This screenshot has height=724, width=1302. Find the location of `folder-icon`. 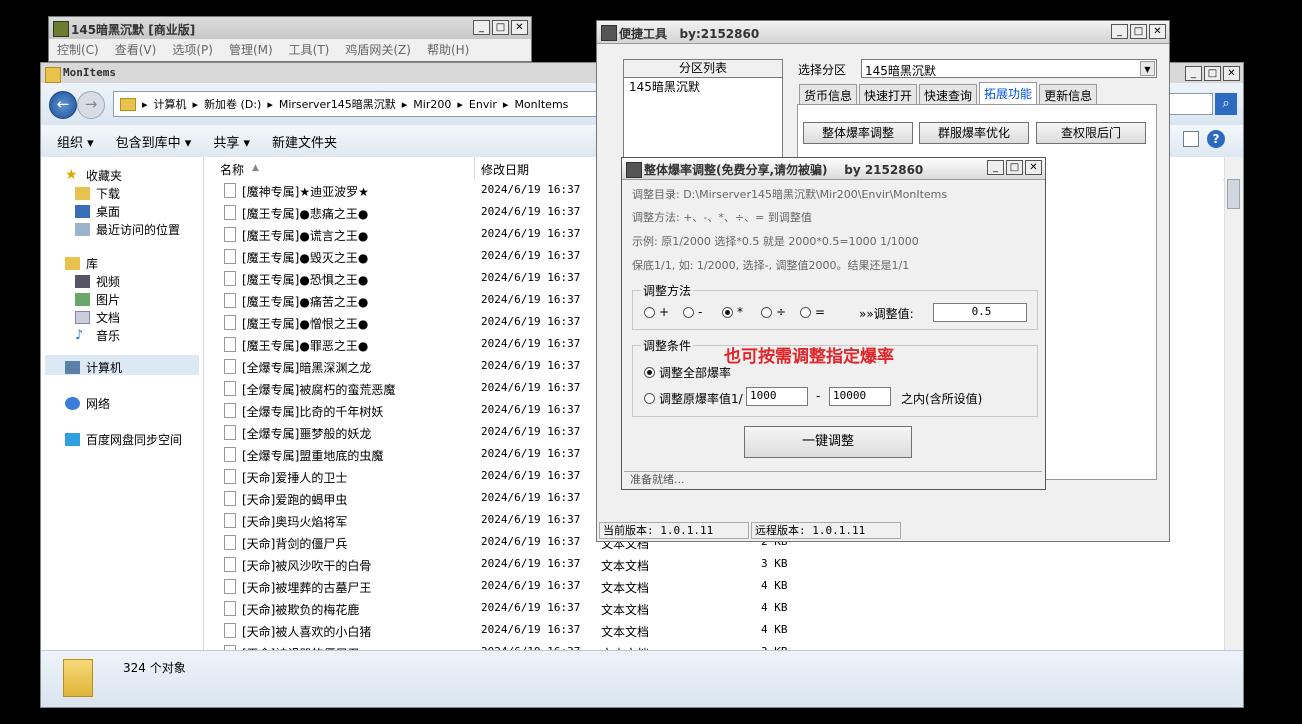

folder-icon is located at coordinates (53, 75).